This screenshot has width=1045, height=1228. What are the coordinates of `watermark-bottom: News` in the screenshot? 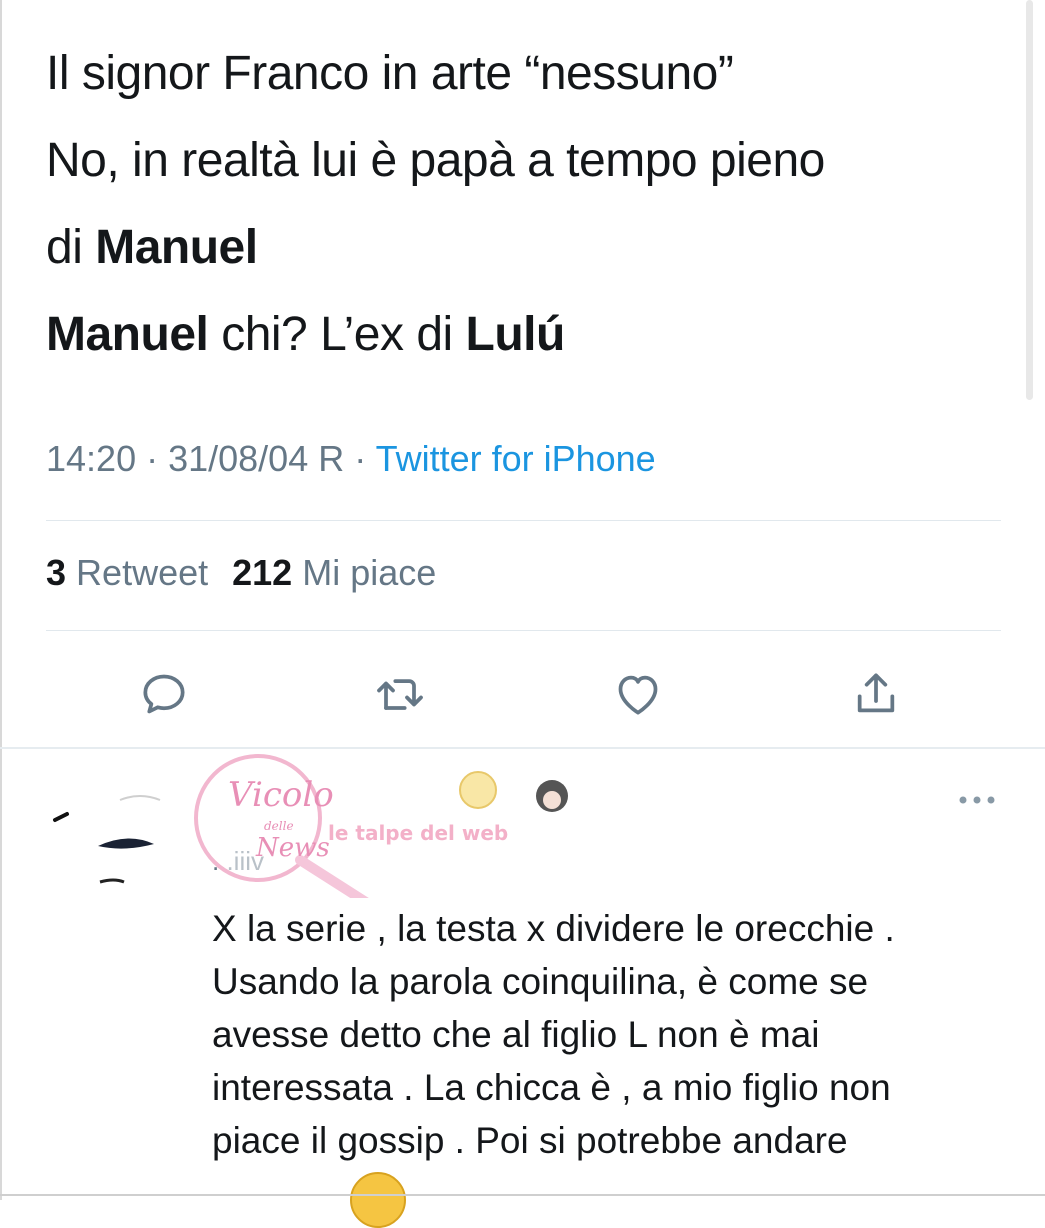 It's located at (292, 848).